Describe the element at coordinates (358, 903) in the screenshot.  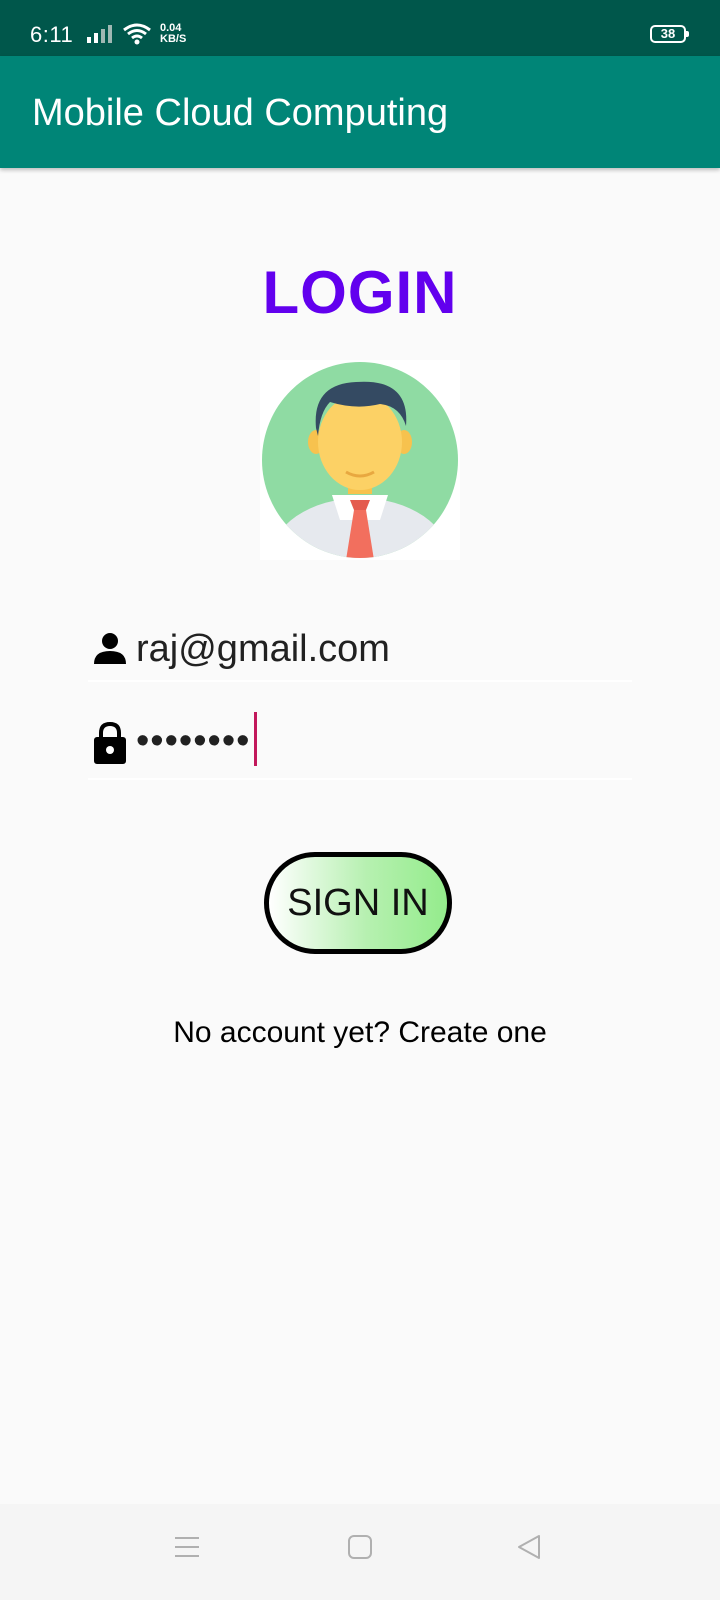
I see `sign-in-button: SIGN IN` at that location.